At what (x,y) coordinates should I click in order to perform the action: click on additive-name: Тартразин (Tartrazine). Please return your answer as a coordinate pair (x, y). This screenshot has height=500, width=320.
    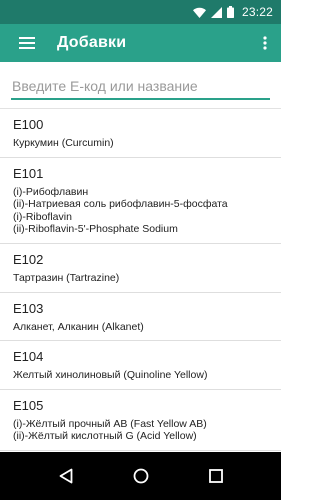
    Looking at the image, I should click on (66, 277).